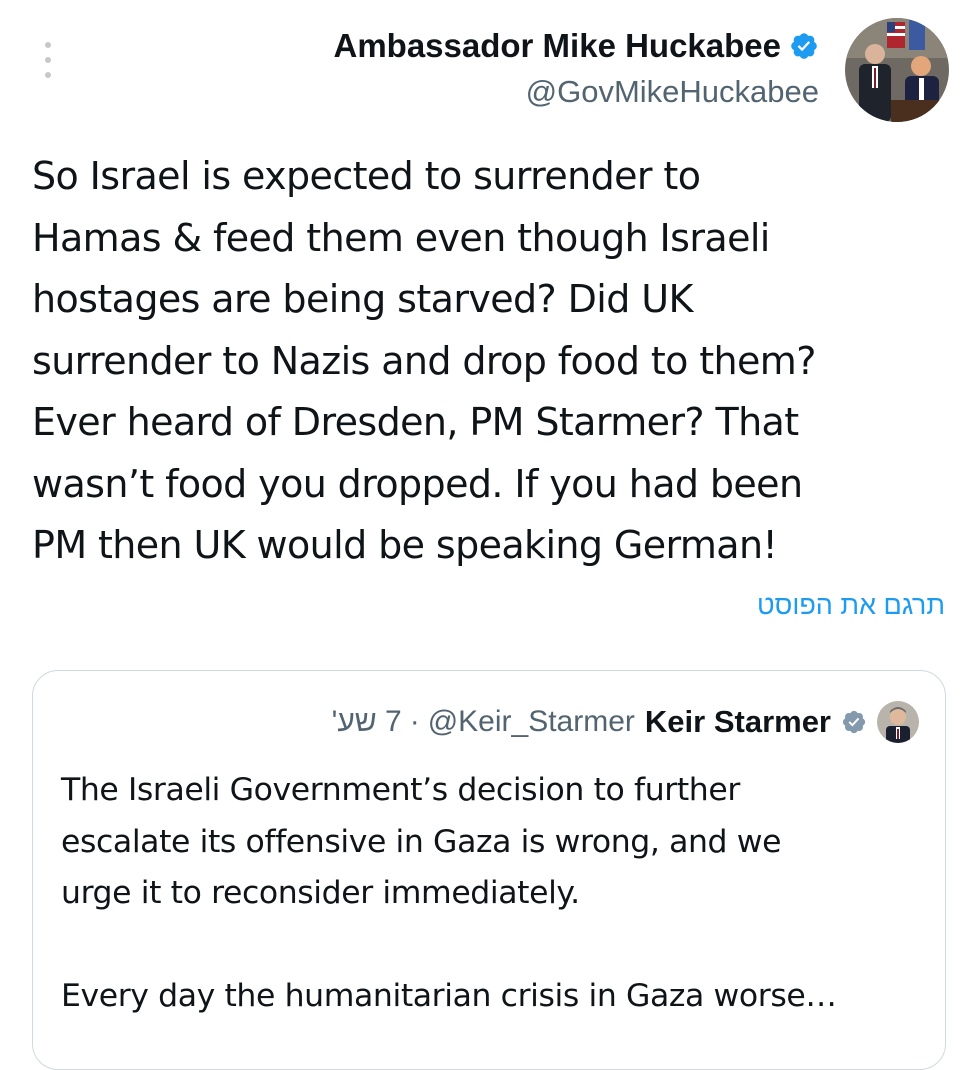 Image resolution: width=979 pixels, height=1070 pixels. I want to click on translate-post-link: תרגם את הפוסט, so click(851, 605).